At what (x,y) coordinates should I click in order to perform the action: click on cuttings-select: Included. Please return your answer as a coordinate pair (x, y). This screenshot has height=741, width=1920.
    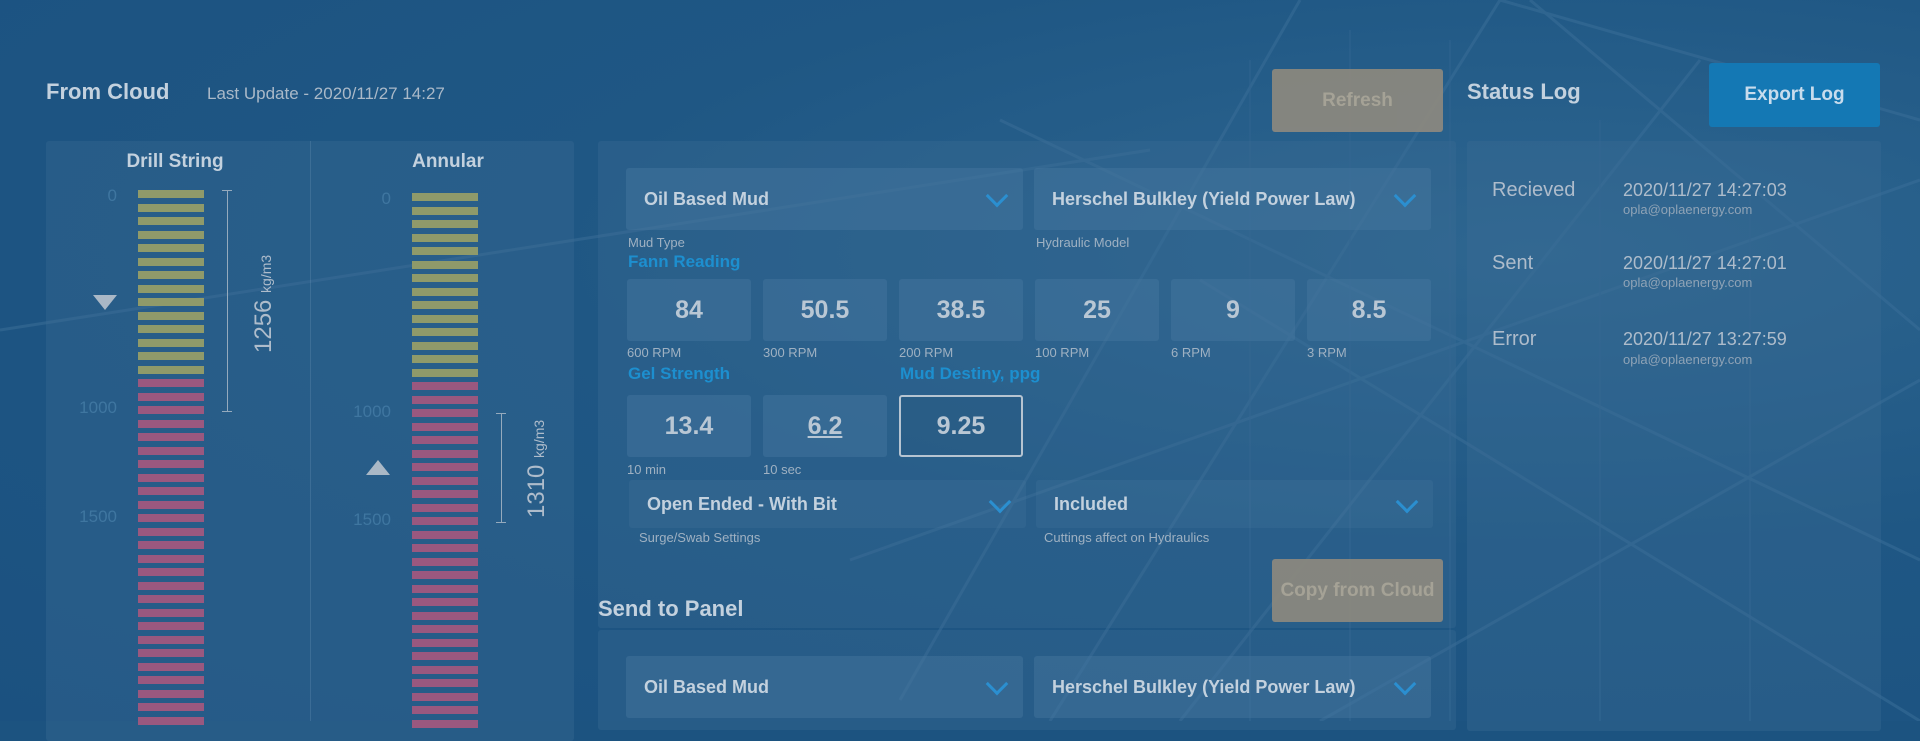
    Looking at the image, I should click on (1234, 504).